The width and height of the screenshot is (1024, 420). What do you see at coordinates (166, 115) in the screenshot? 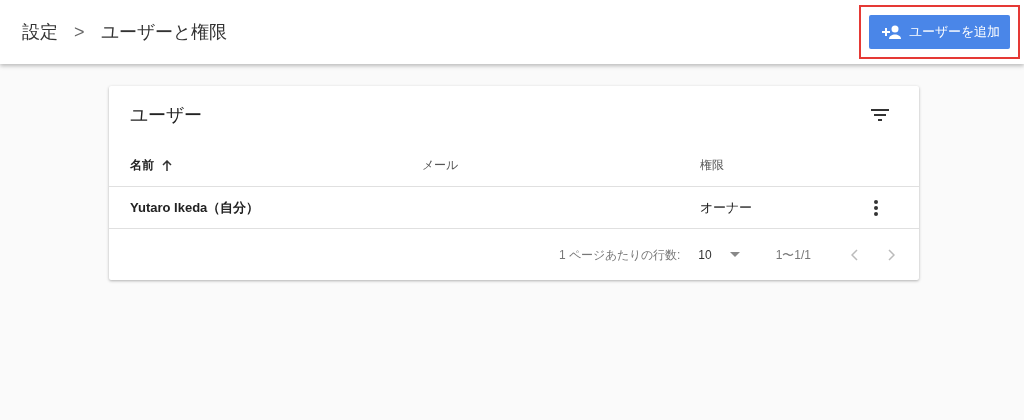
I see `card-title: ユーザー` at bounding box center [166, 115].